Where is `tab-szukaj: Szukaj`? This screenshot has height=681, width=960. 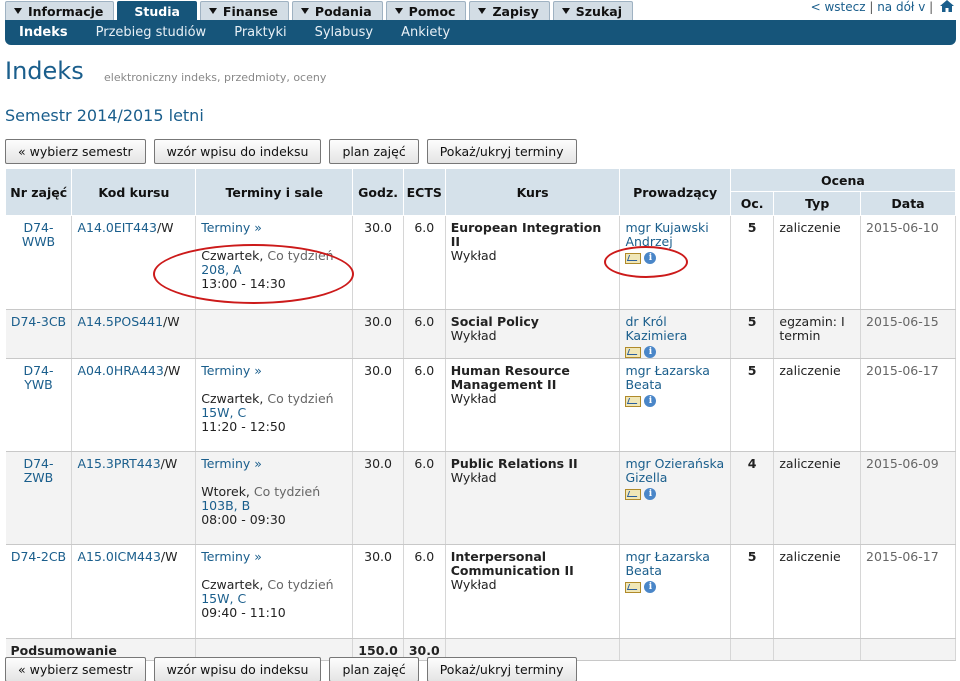 tab-szukaj: Szukaj is located at coordinates (592, 10).